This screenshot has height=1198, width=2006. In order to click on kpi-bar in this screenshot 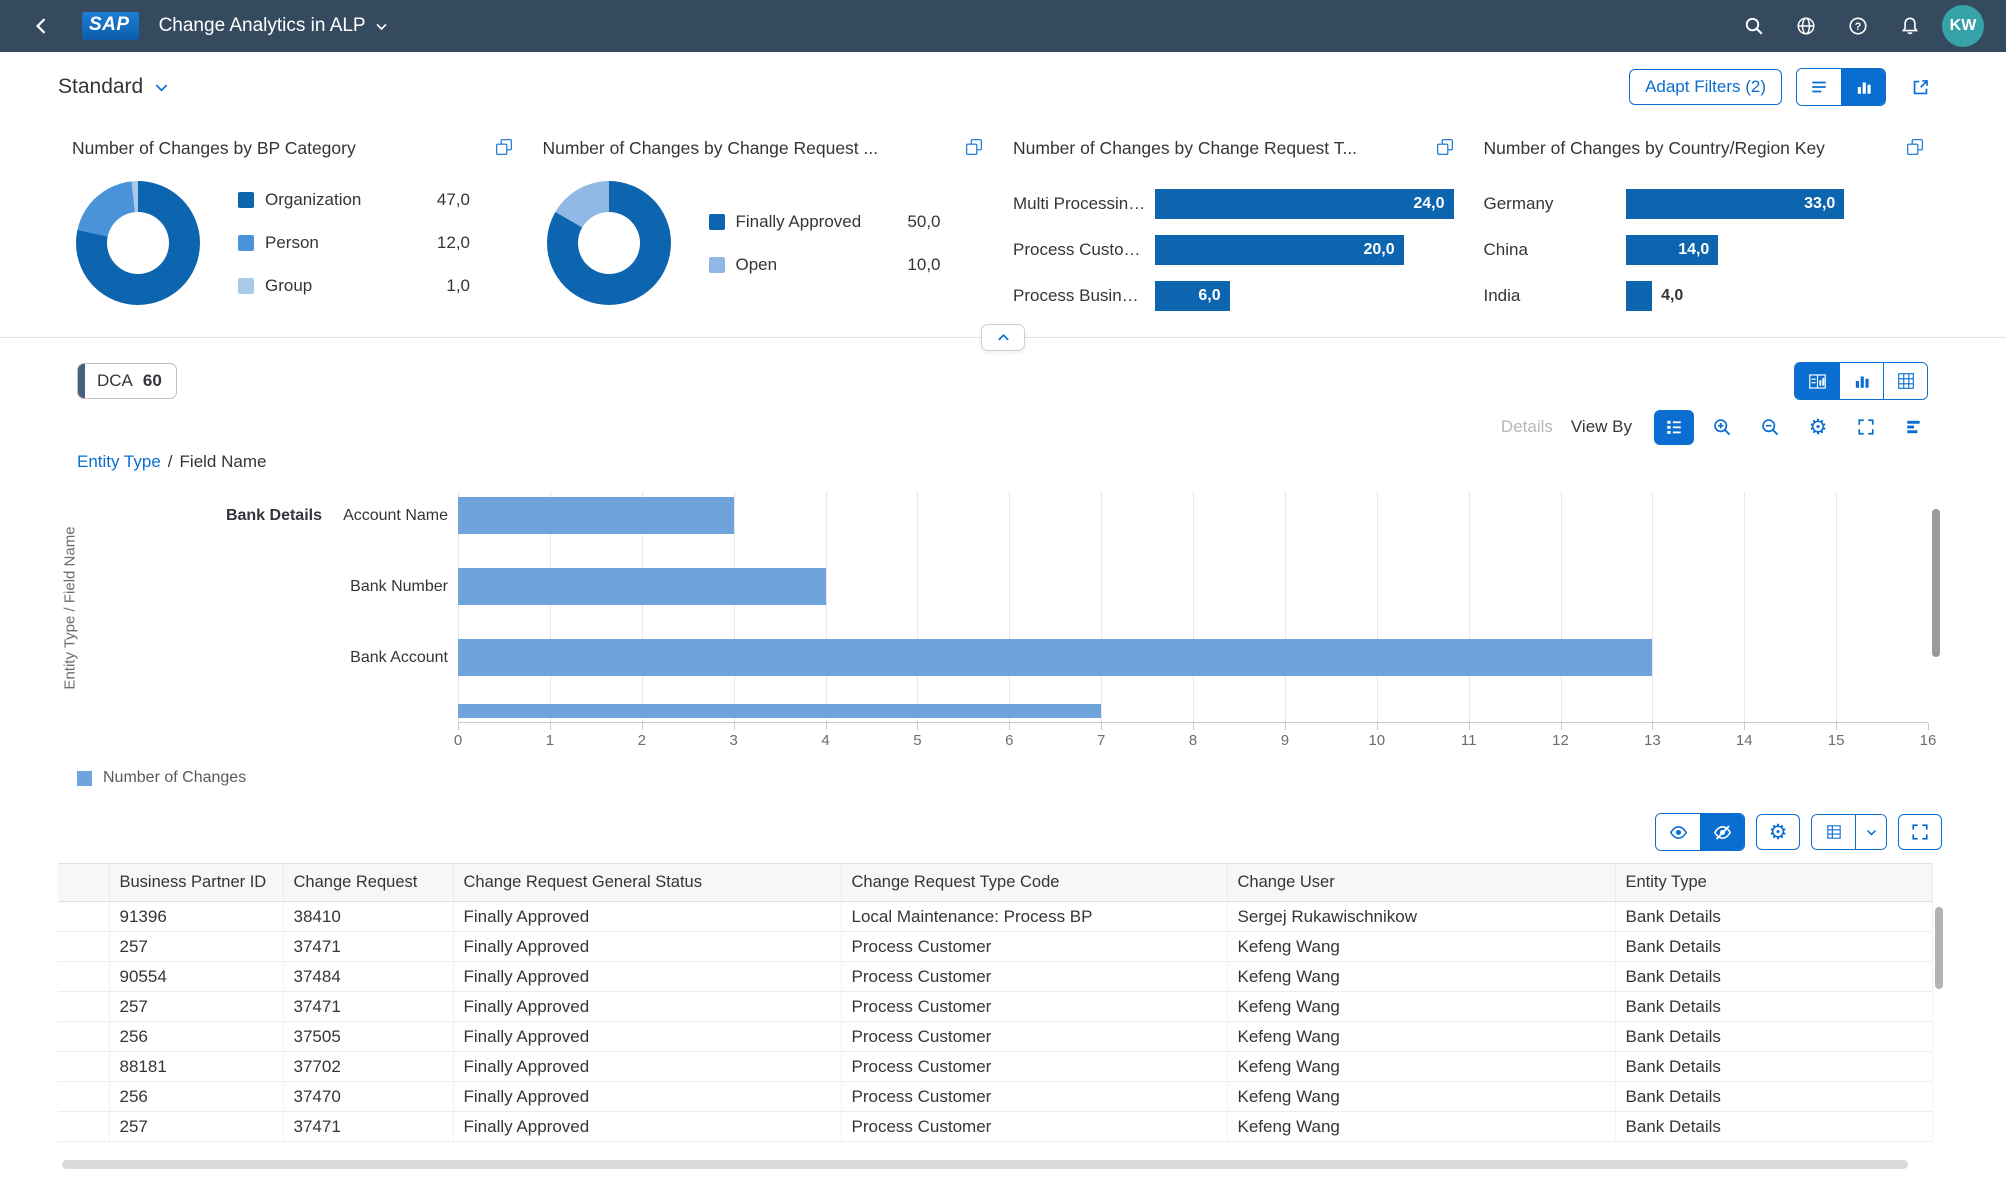, I will do `click(1639, 296)`.